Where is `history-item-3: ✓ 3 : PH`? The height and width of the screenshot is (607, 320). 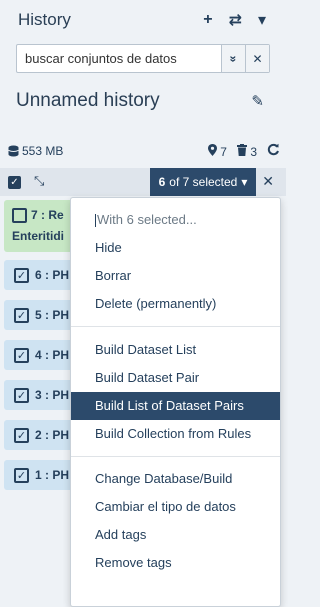
history-item-3: ✓ 3 : PH is located at coordinates (40, 395).